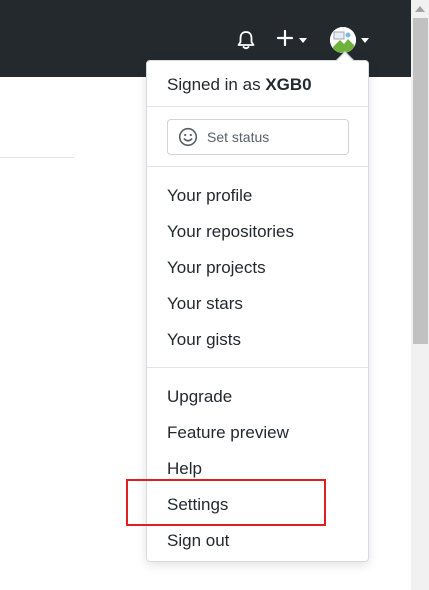 This screenshot has width=429, height=590. Describe the element at coordinates (205, 304) in the screenshot. I see `menu-item-your-stars: Your stars` at that location.